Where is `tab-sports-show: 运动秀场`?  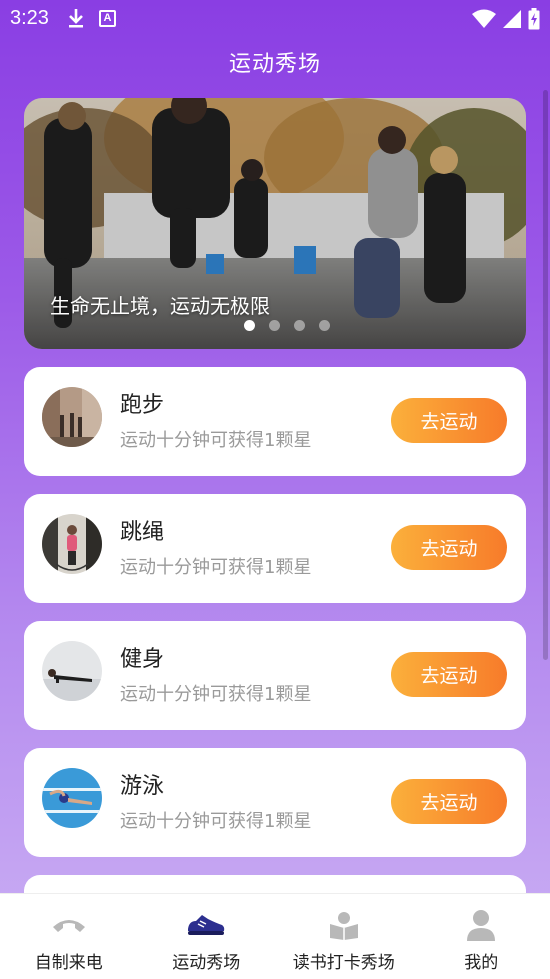
tab-sports-show: 运动秀场 is located at coordinates (207, 936).